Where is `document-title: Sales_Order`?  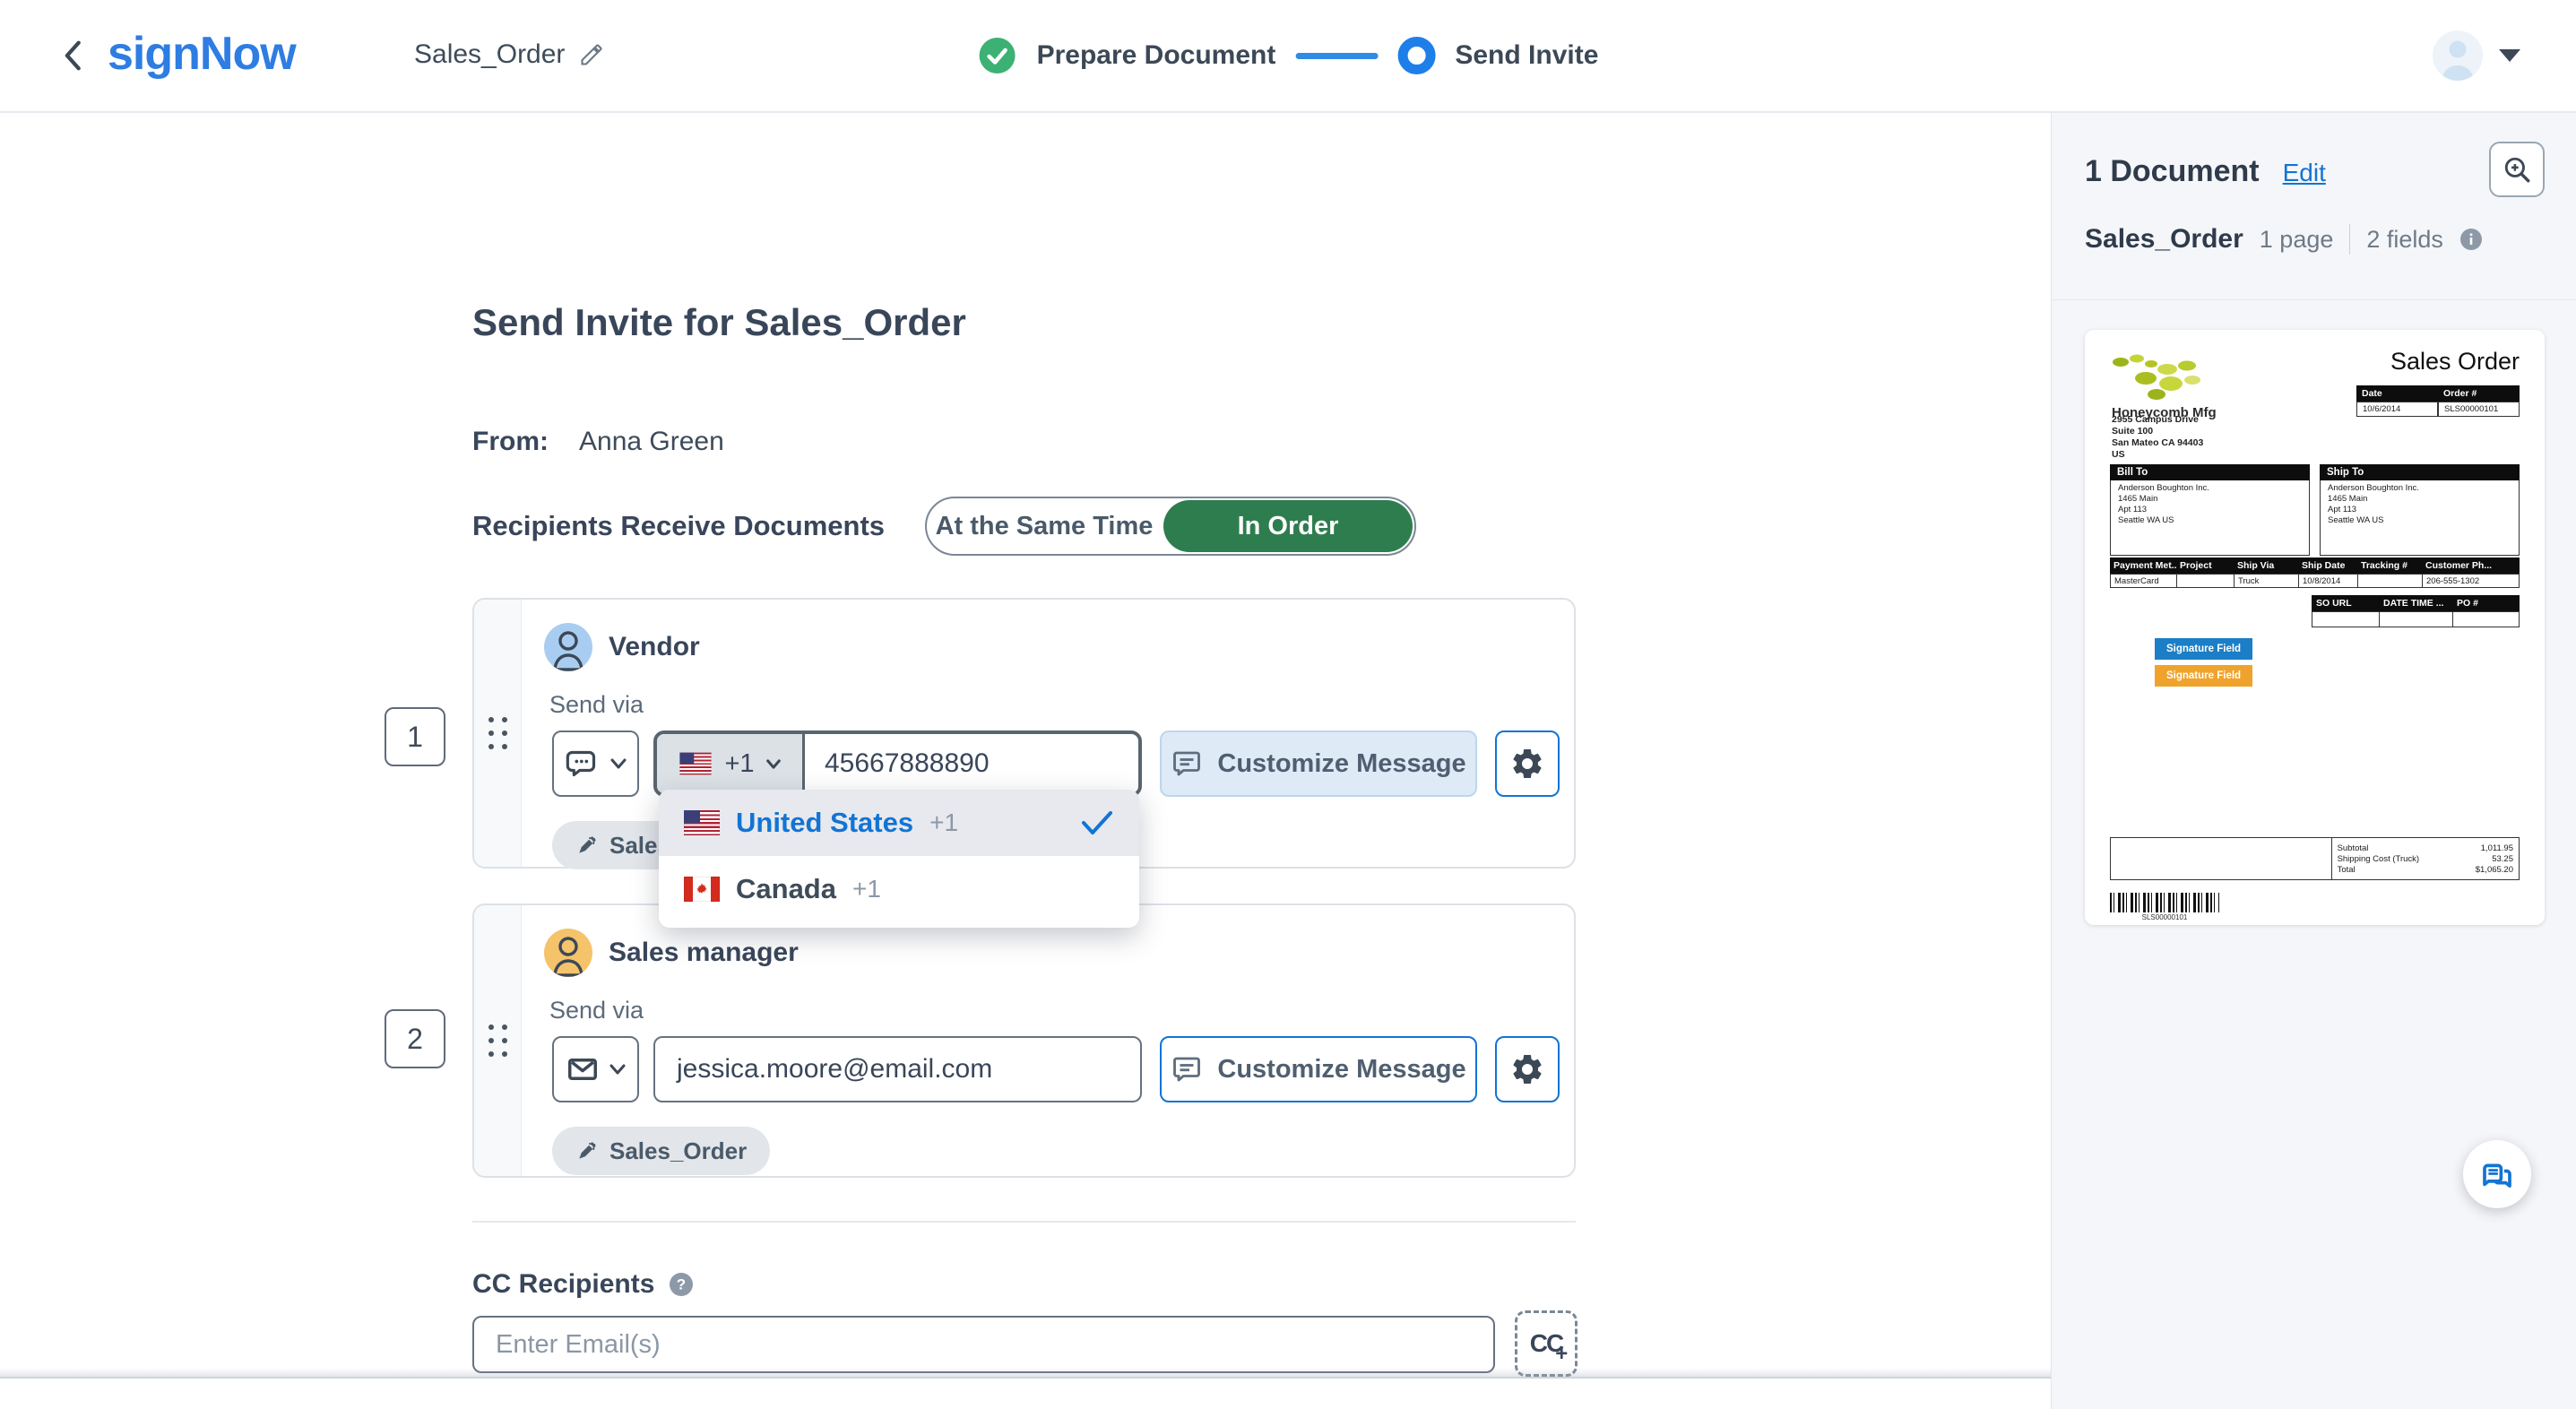
document-title: Sales_Order is located at coordinates (490, 54).